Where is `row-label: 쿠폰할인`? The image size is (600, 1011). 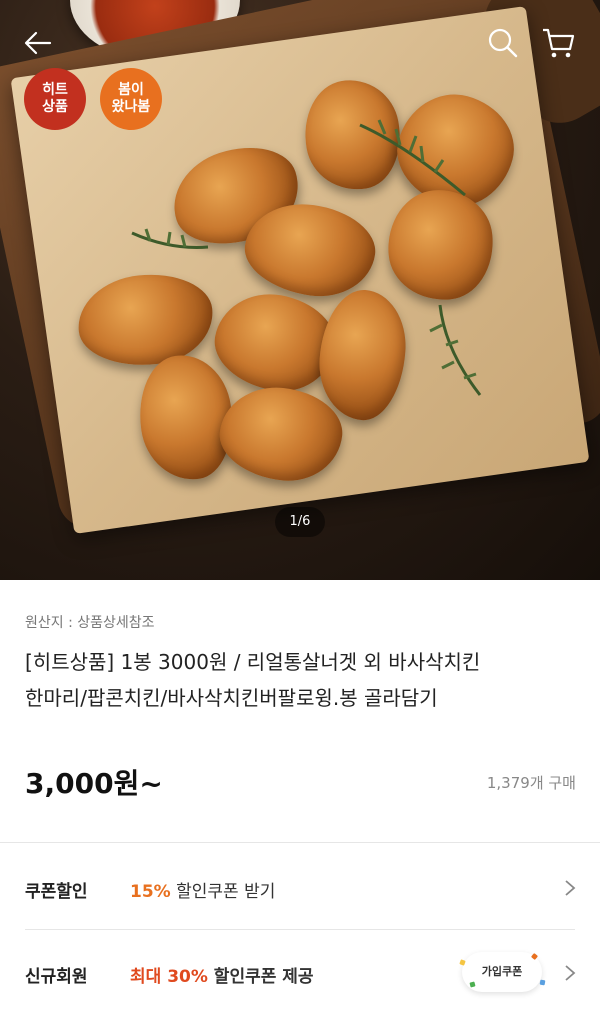
row-label: 쿠폰할인 is located at coordinates (56, 892).